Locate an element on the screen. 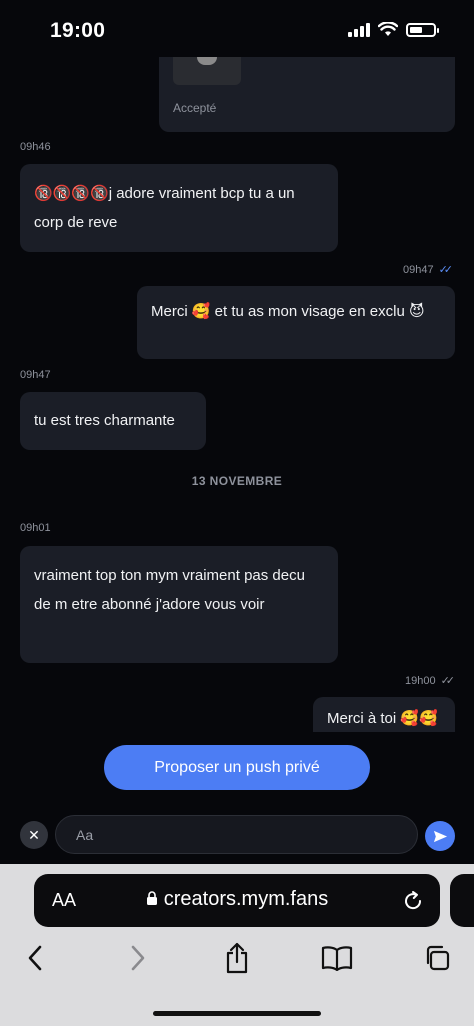 This screenshot has height=1026, width=474. message-time: 09h46 is located at coordinates (35, 147).